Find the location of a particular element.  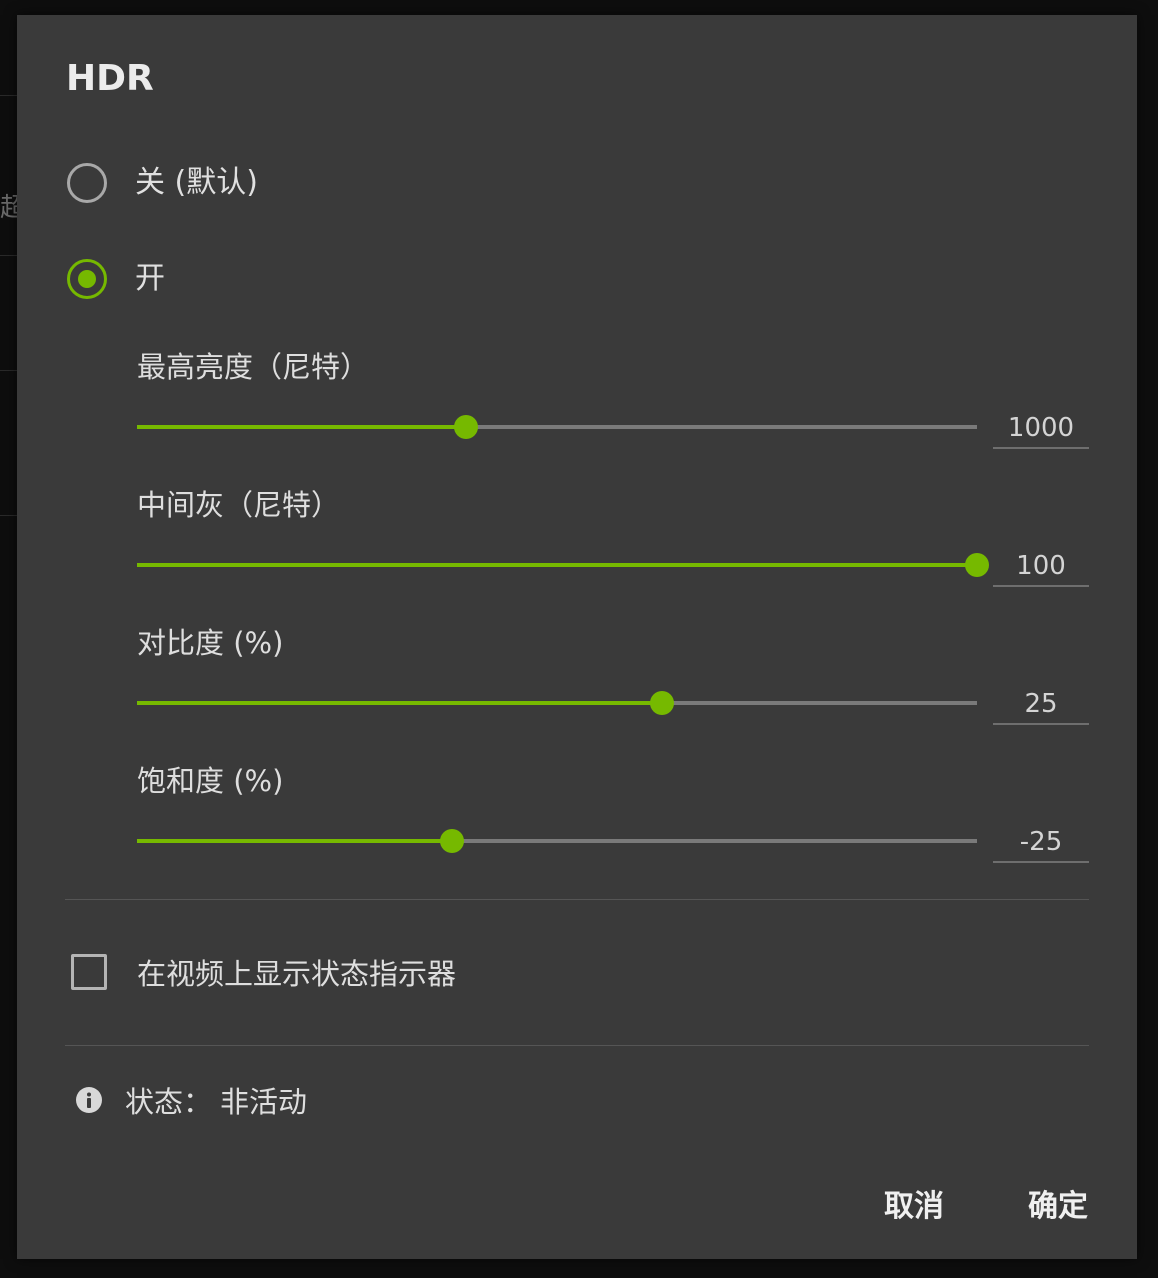

info-icon is located at coordinates (89, 1100).